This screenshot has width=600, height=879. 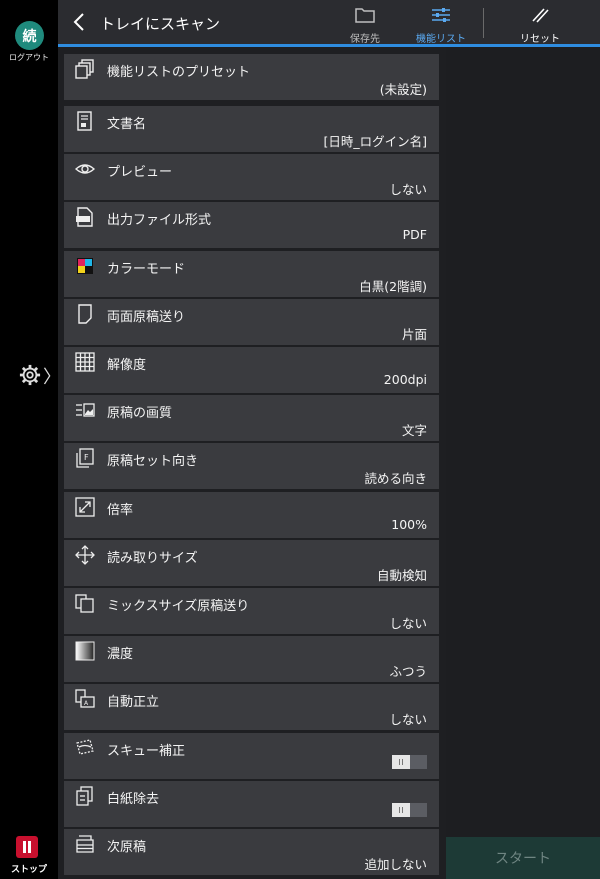 What do you see at coordinates (159, 220) in the screenshot?
I see `list-item-label: 出力ファイル形式` at bounding box center [159, 220].